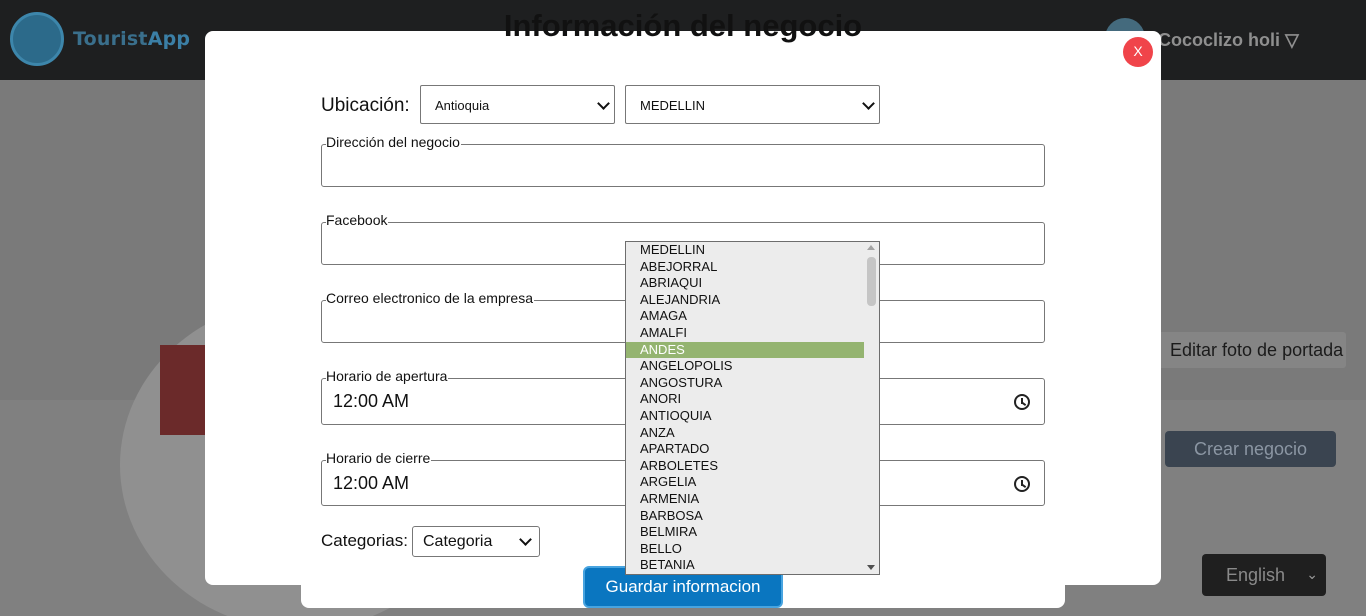 The width and height of the screenshot is (1366, 616). What do you see at coordinates (371, 483) in the screenshot?
I see `closing-time-value: 12:00 AM` at bounding box center [371, 483].